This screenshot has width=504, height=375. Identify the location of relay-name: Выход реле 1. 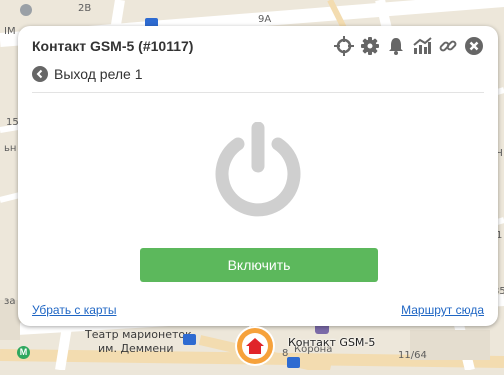
(98, 74).